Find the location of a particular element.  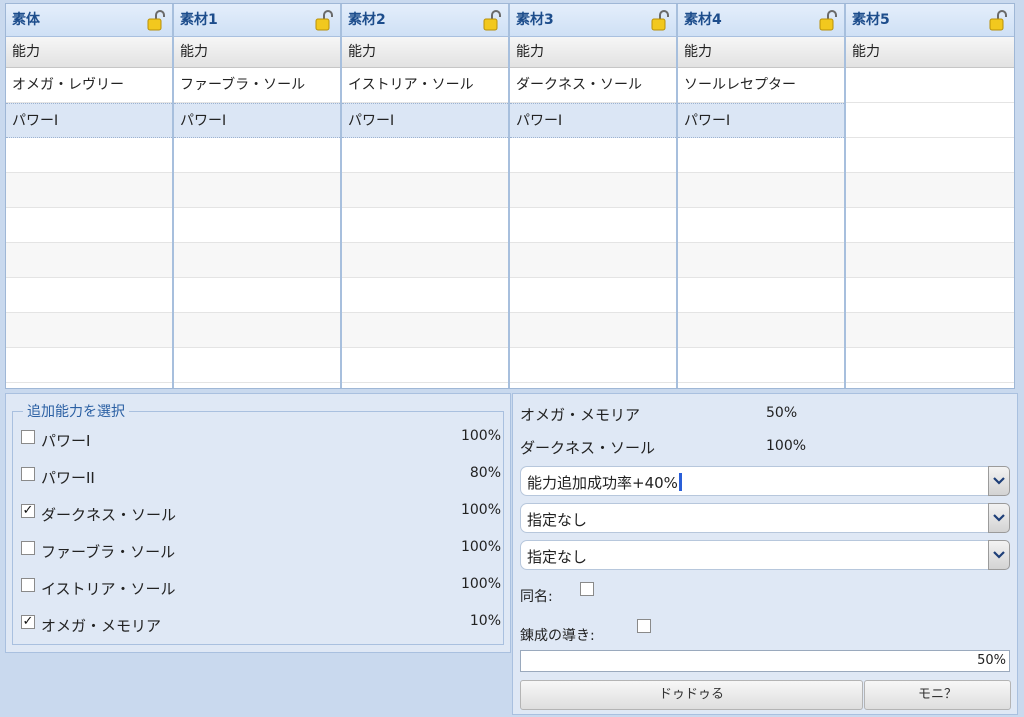

column-header-label: 素材1 is located at coordinates (199, 20).